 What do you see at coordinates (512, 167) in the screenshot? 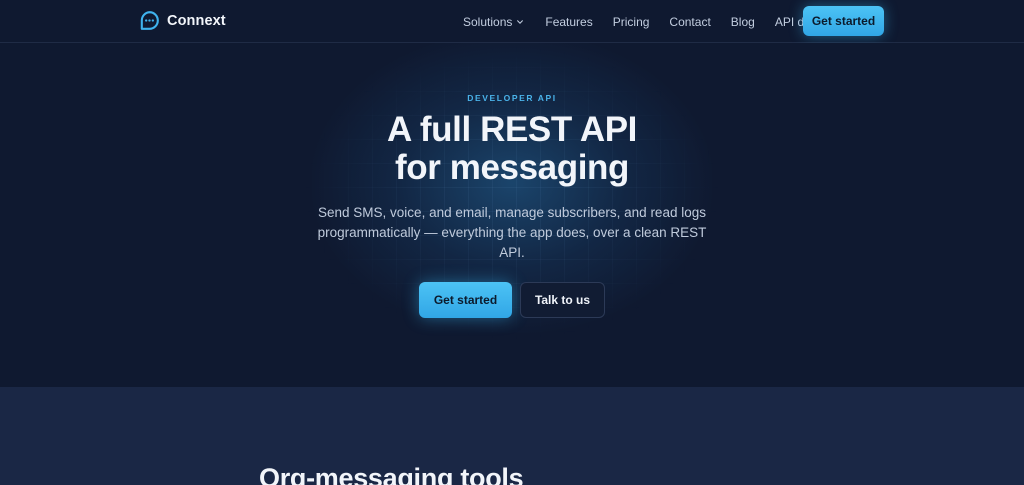
I see `hero-title-line-2: for messaging` at bounding box center [512, 167].